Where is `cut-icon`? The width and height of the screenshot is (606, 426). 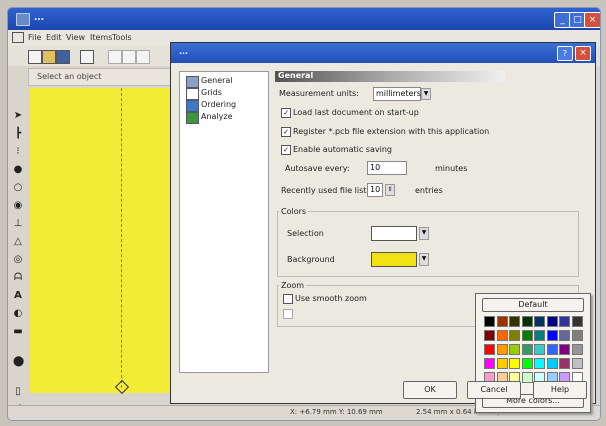 cut-icon is located at coordinates (115, 57).